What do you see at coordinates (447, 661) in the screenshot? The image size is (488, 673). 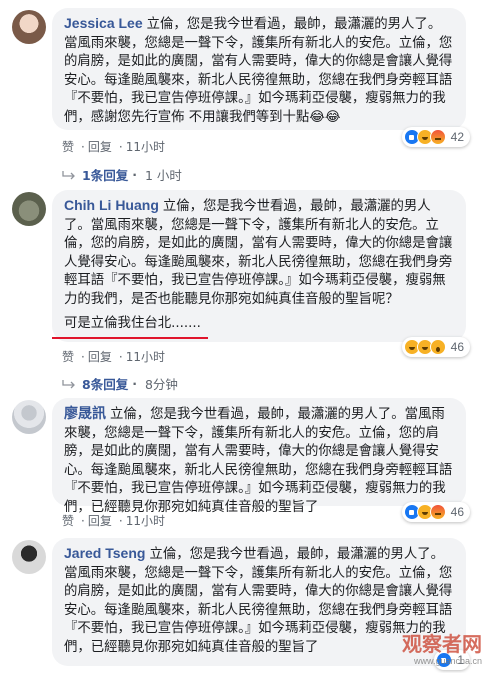 I see `watermark-url: www.guancha.cn` at bounding box center [447, 661].